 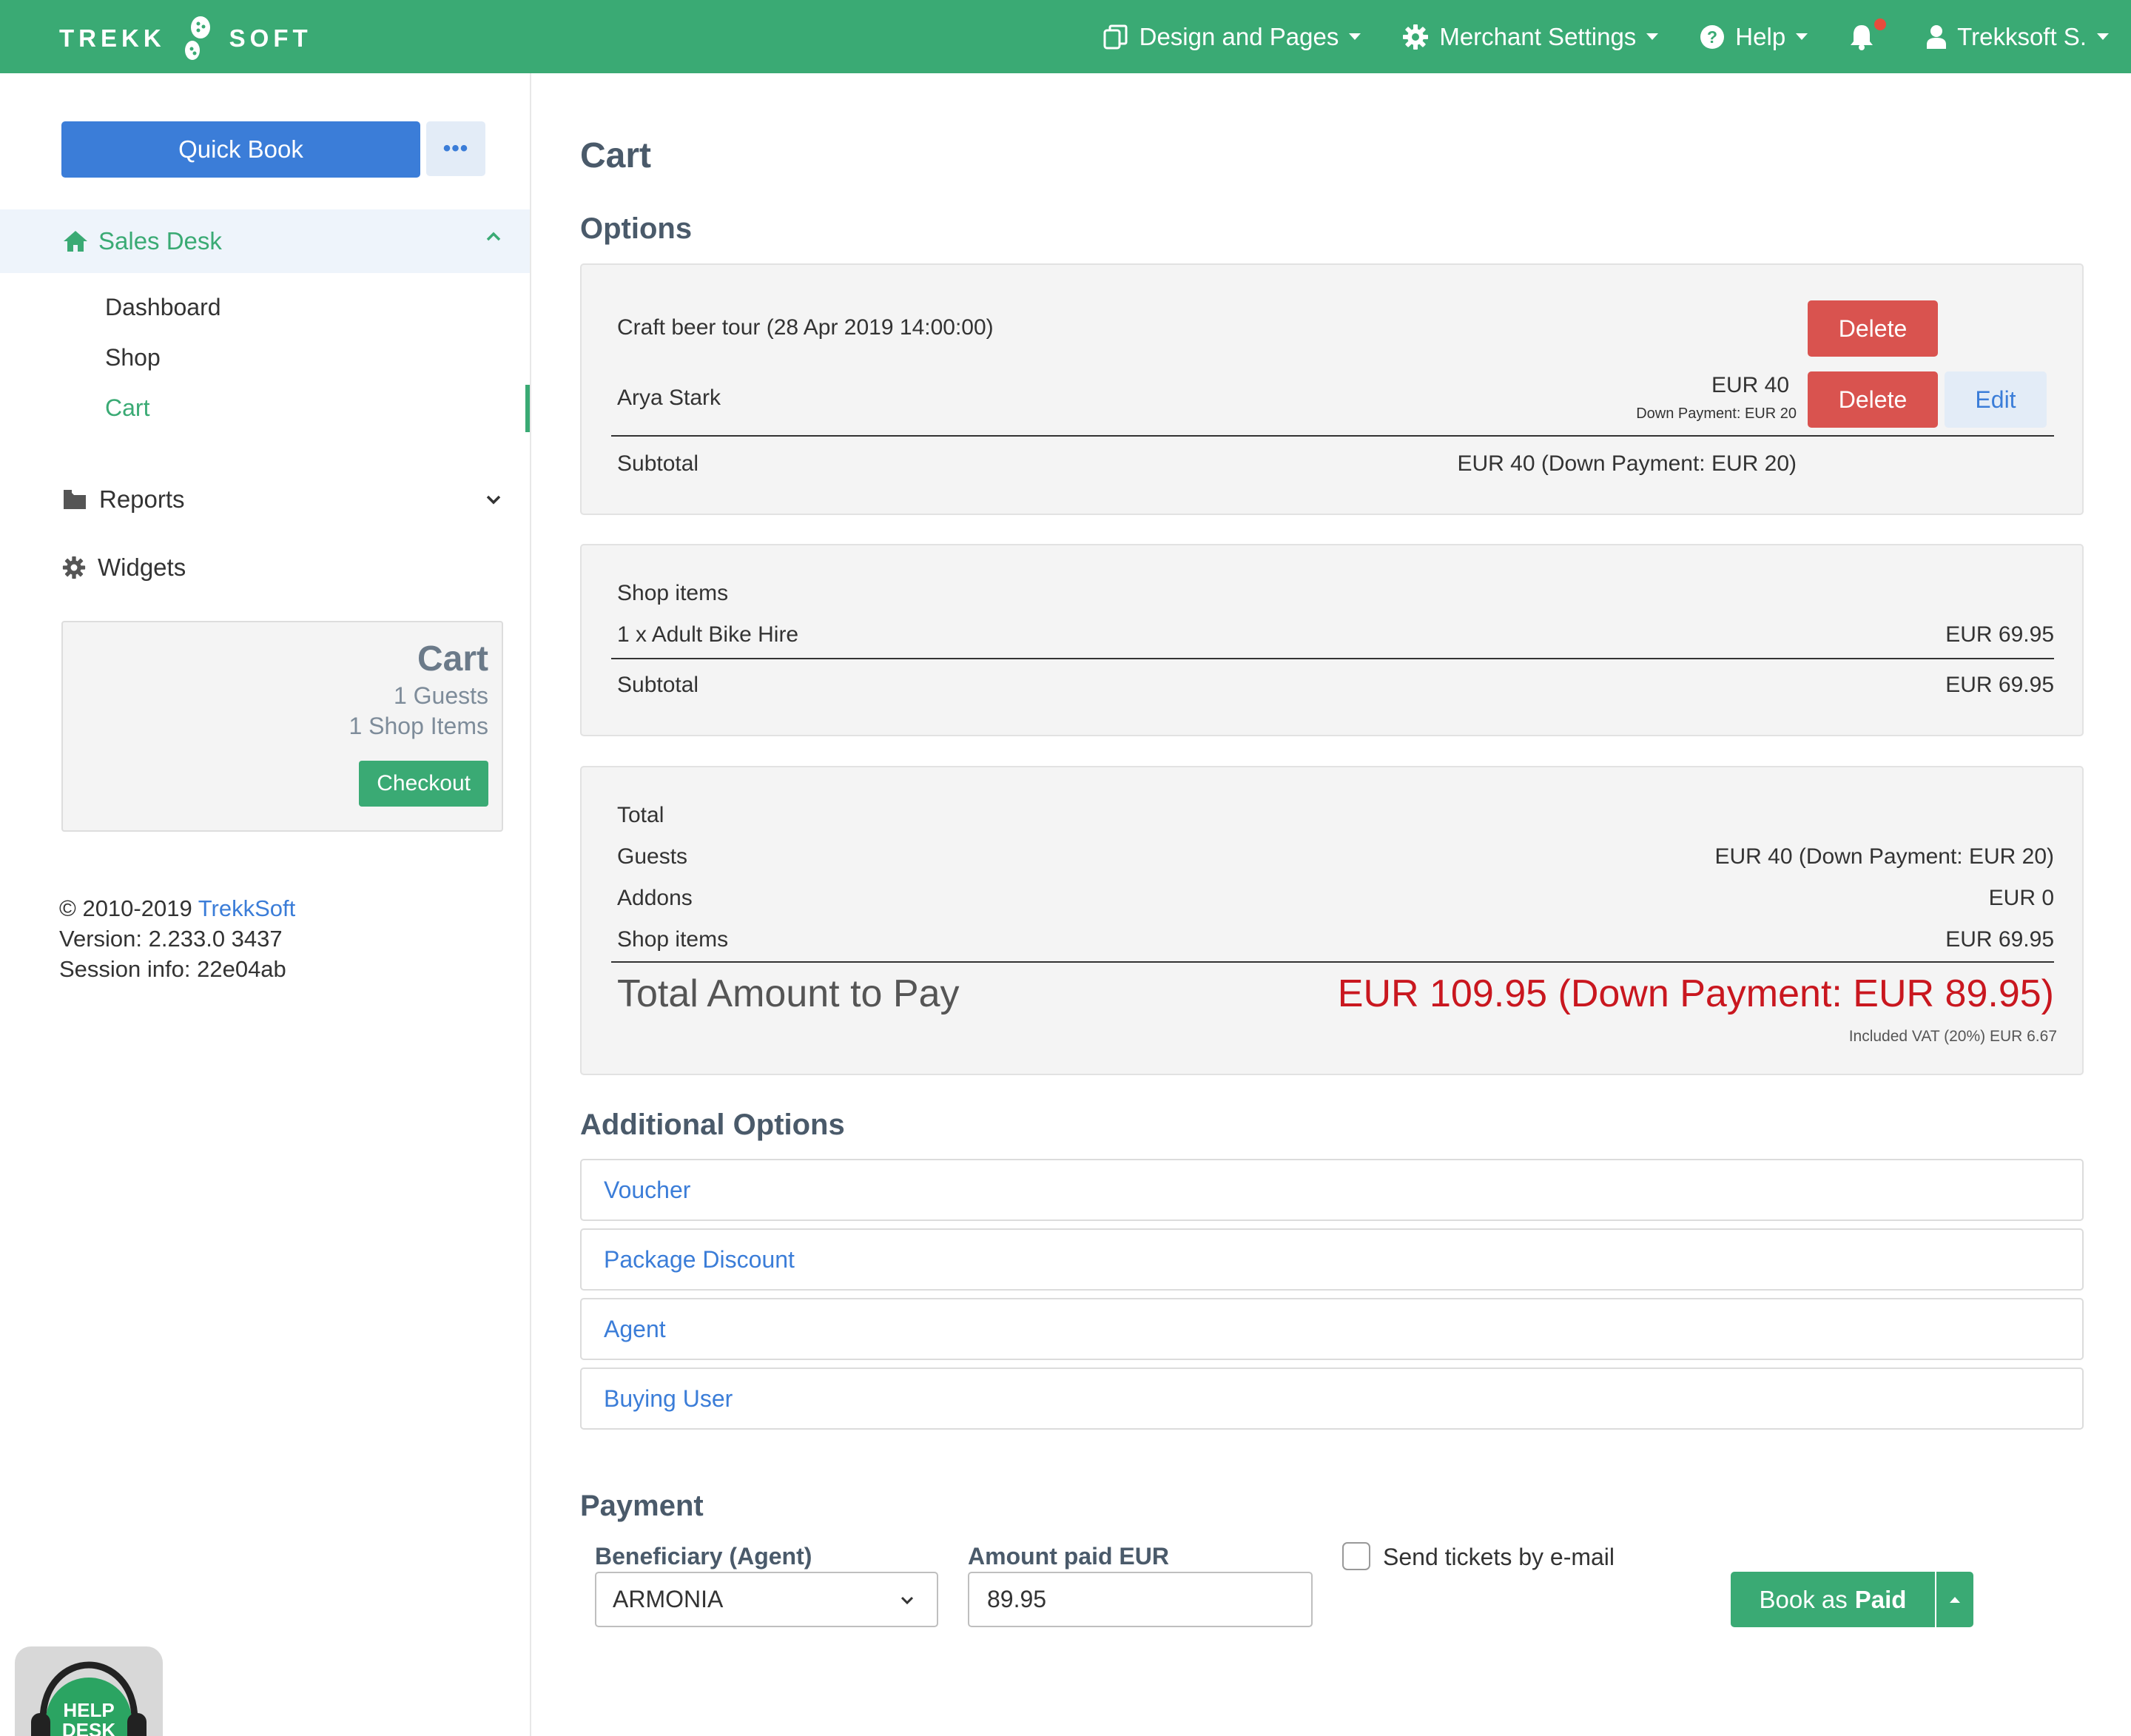 What do you see at coordinates (270, 38) in the screenshot?
I see `brand-right: SOFT` at bounding box center [270, 38].